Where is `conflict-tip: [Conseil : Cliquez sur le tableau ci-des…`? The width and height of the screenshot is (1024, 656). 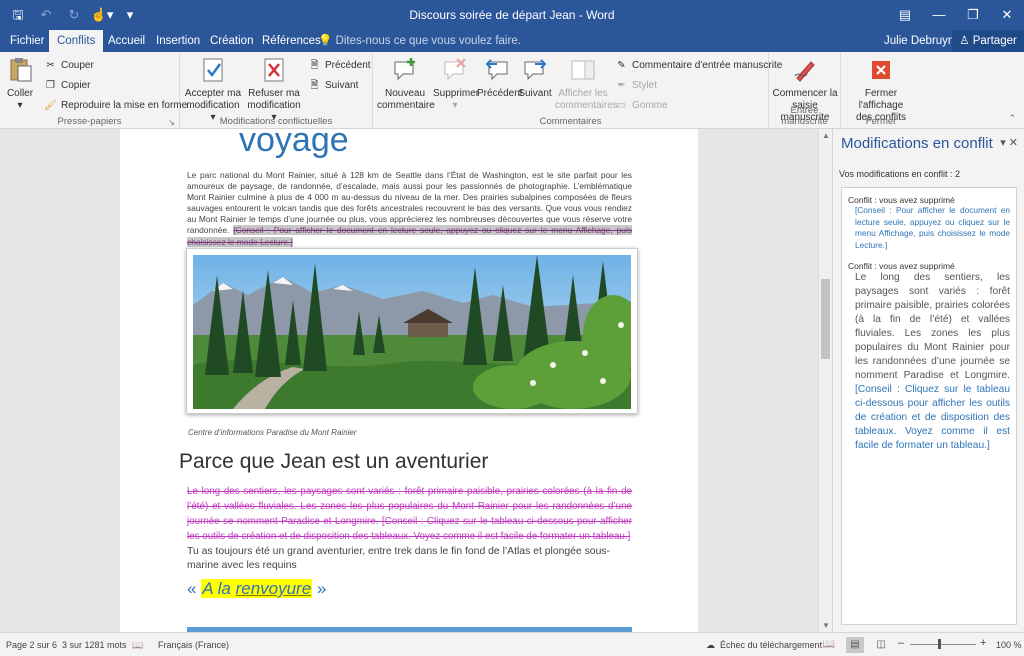 conflict-tip: [Conseil : Cliquez sur le tableau ci-des… is located at coordinates (932, 417).